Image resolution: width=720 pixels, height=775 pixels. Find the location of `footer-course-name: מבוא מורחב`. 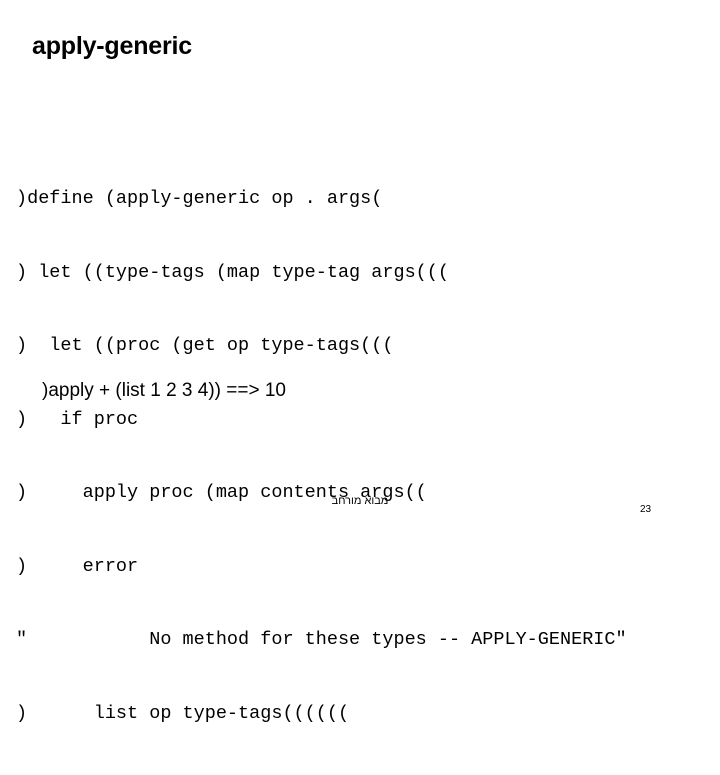

footer-course-name: מבוא מורחב is located at coordinates (360, 501).